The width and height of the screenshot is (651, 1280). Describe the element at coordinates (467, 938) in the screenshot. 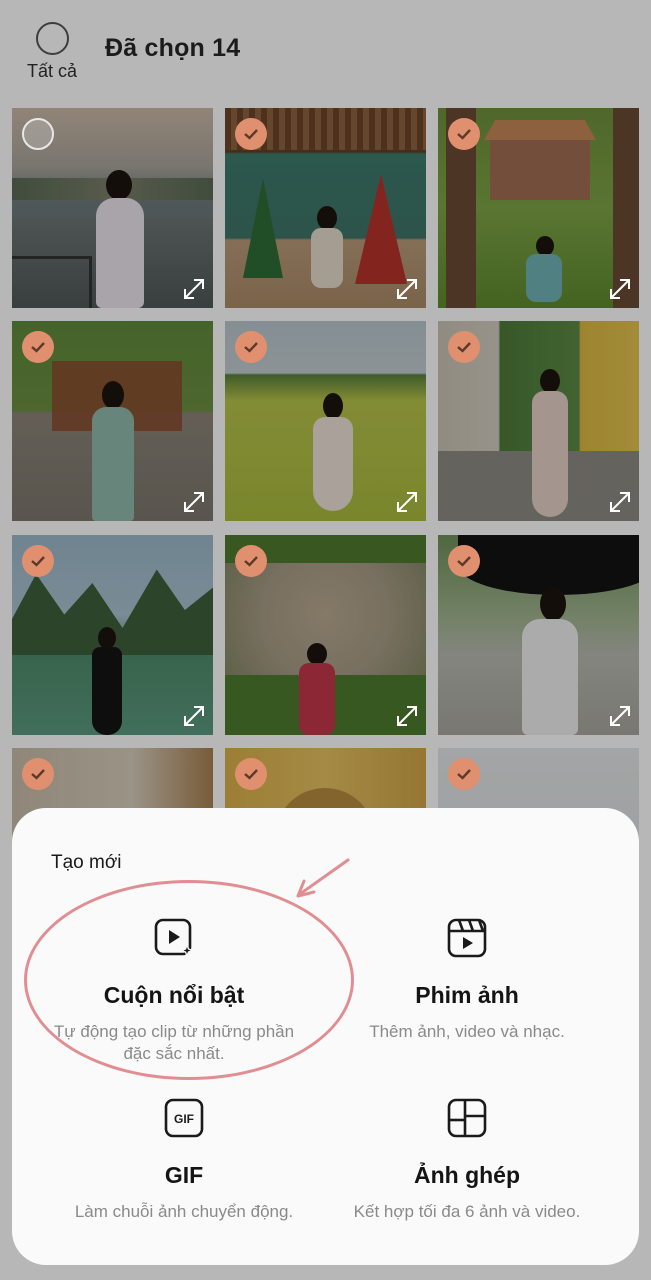

I see `movie-clapper-icon` at that location.